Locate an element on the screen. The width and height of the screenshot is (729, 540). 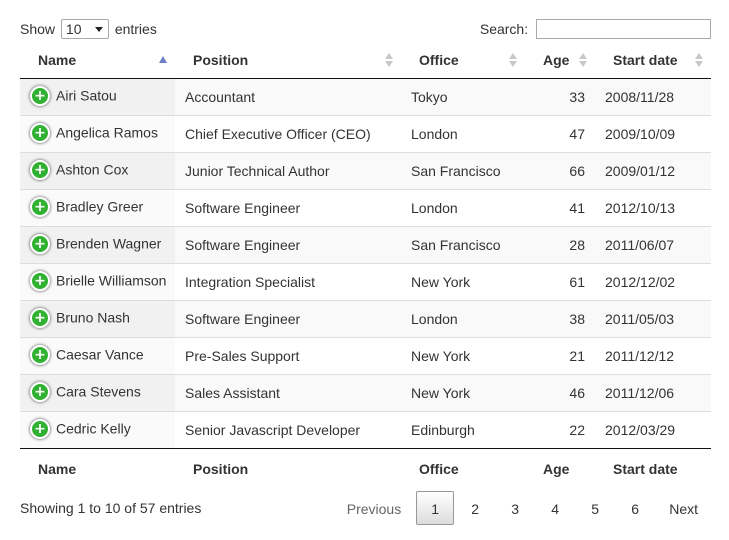
page-button-5: 5 is located at coordinates (595, 508).